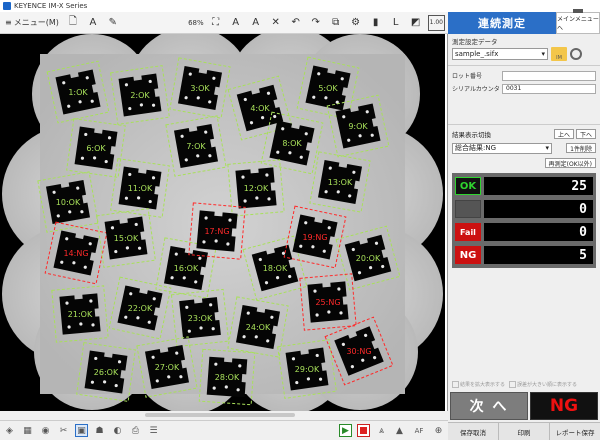  Describe the element at coordinates (276, 23) in the screenshot. I see `delete-icon: ✕` at that location.